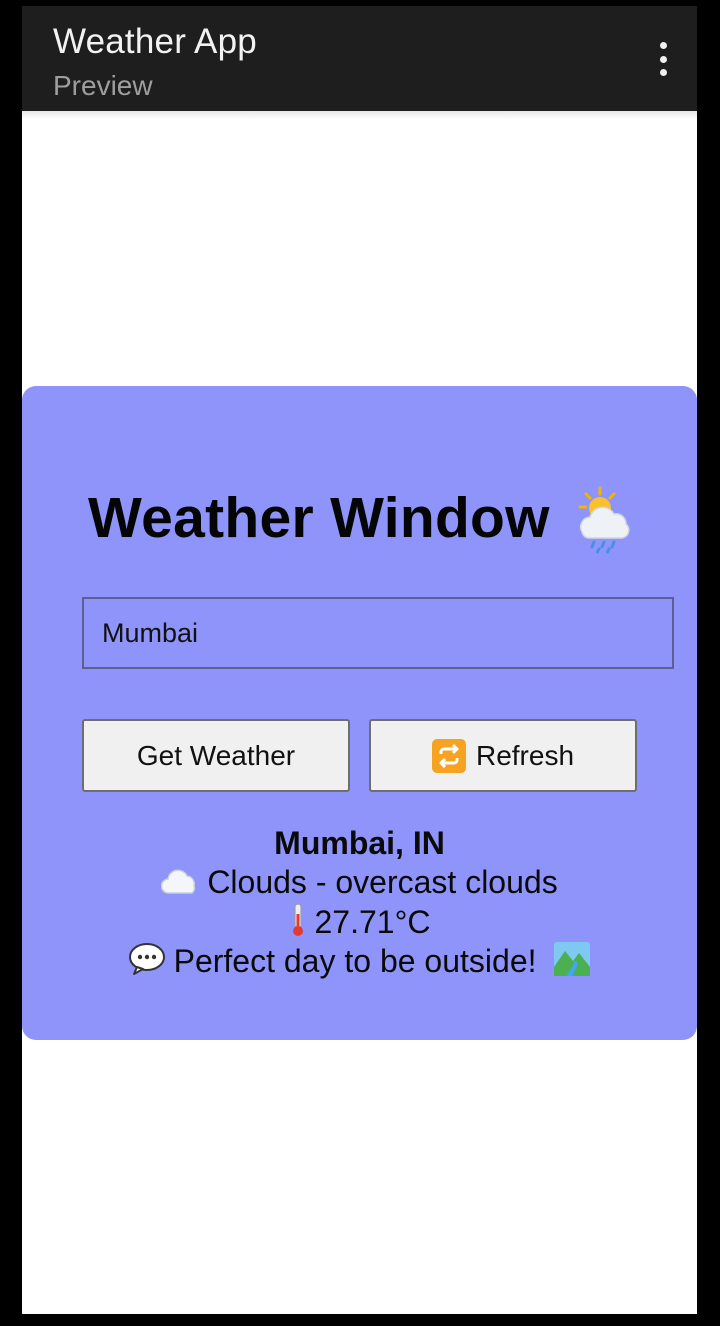 This screenshot has width=720, height=1326. I want to click on result-condition: Clouds - overcast clouds, so click(382, 882).